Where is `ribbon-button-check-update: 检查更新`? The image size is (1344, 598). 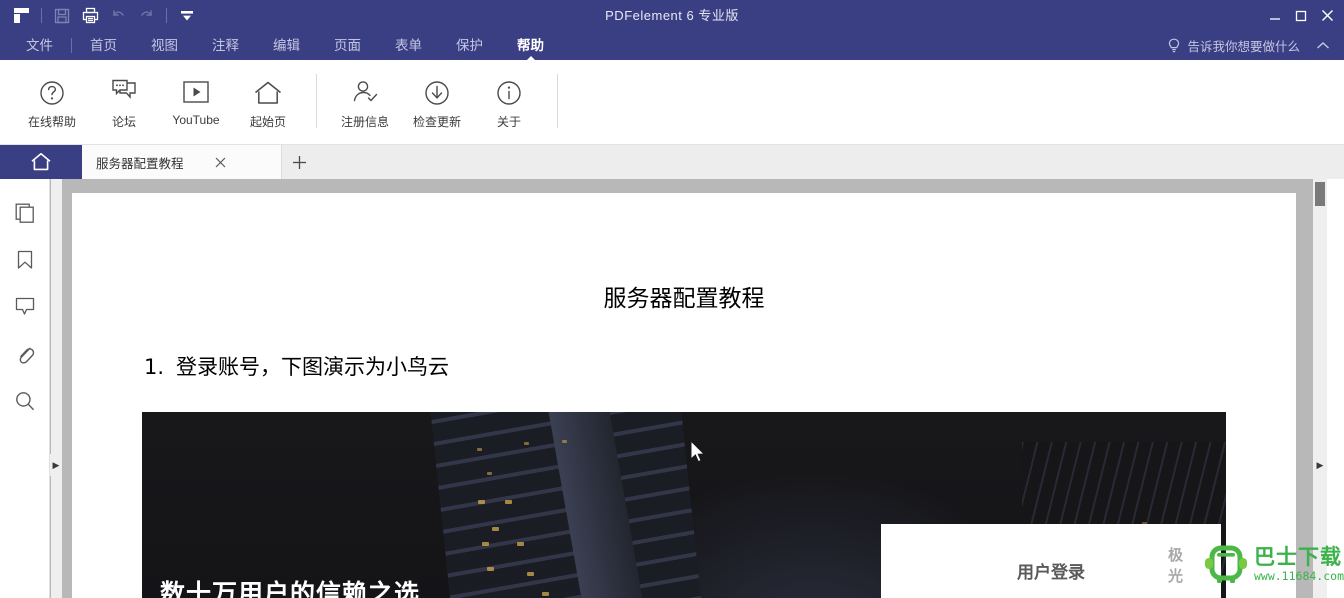 ribbon-button-check-update: 检查更新 is located at coordinates (437, 103).